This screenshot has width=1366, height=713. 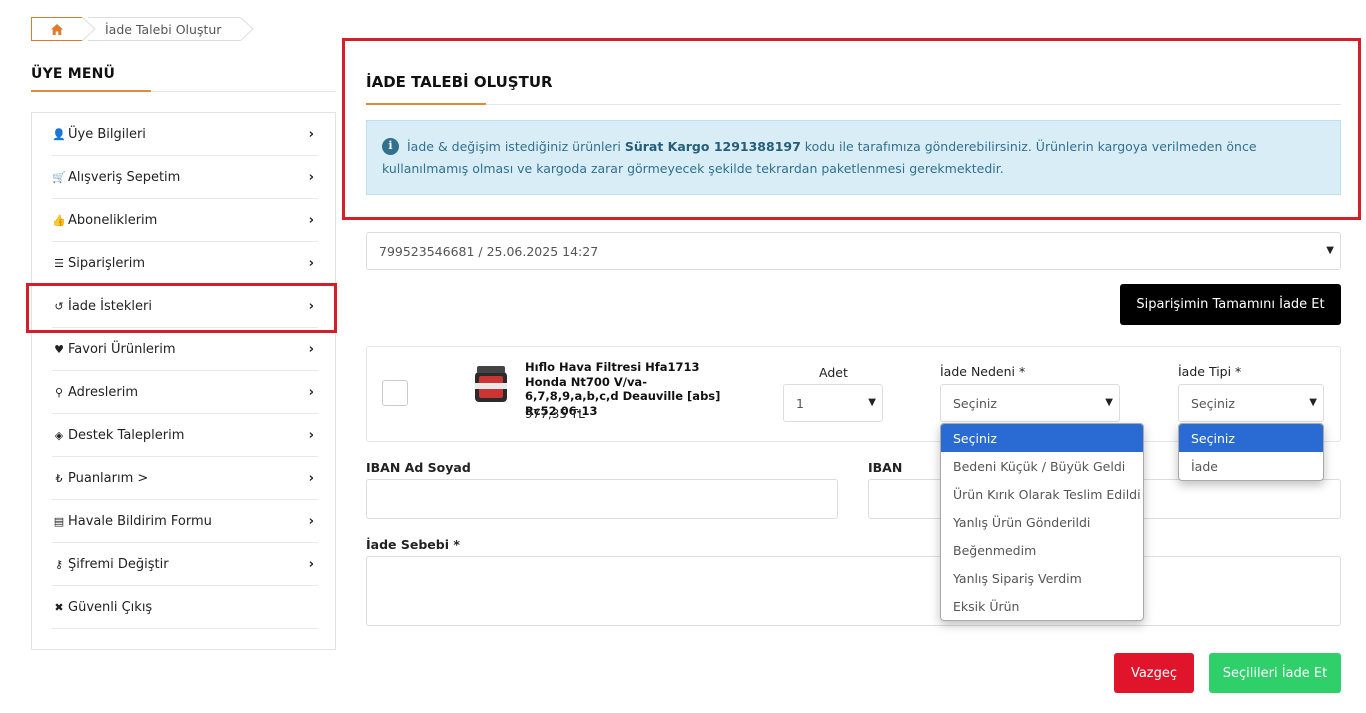 I want to click on type-option: Seçiniz, so click(x=1251, y=438).